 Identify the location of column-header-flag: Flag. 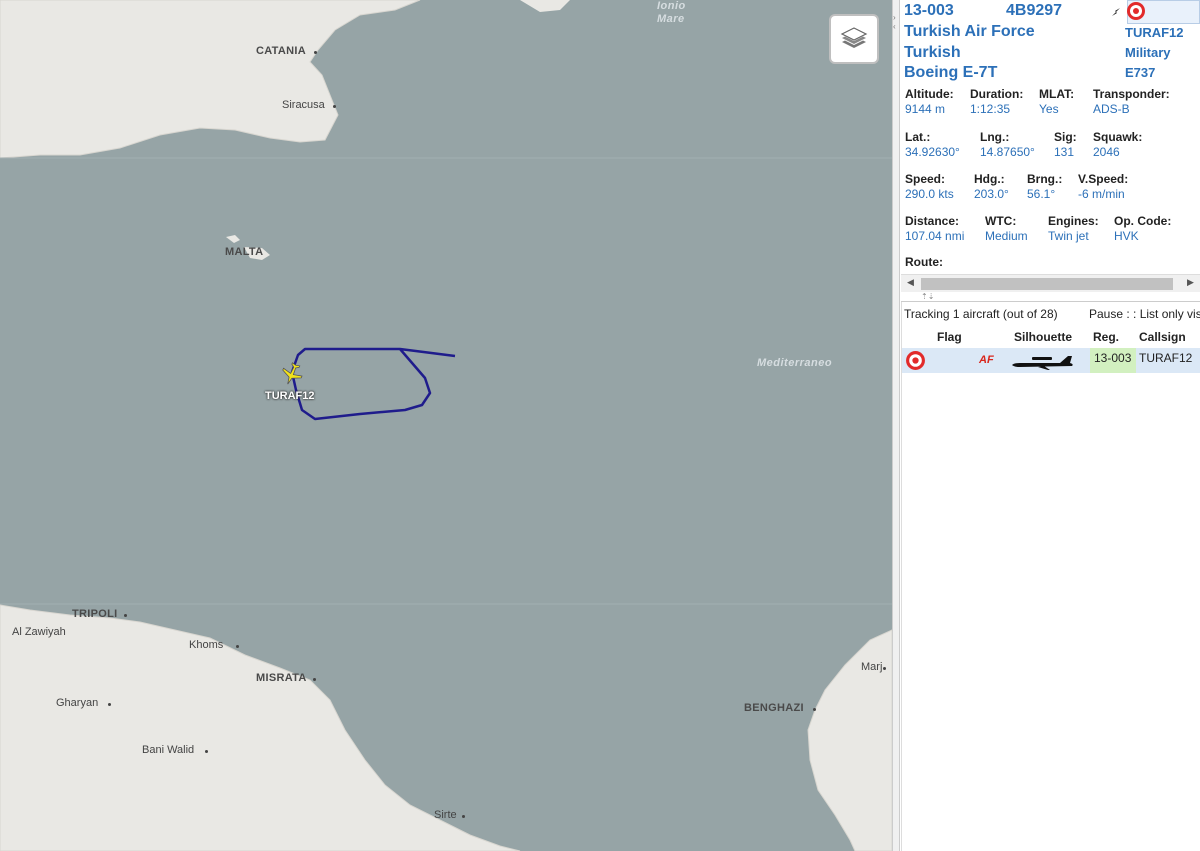
(949, 337).